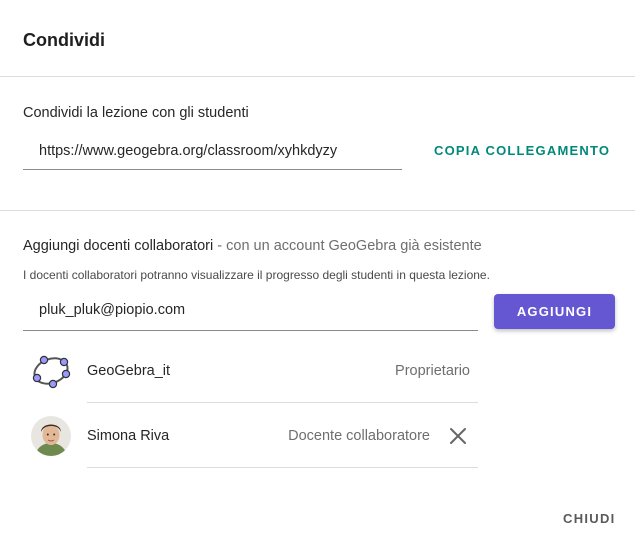  Describe the element at coordinates (249, 310) in the screenshot. I see `collaborator-email-input` at that location.